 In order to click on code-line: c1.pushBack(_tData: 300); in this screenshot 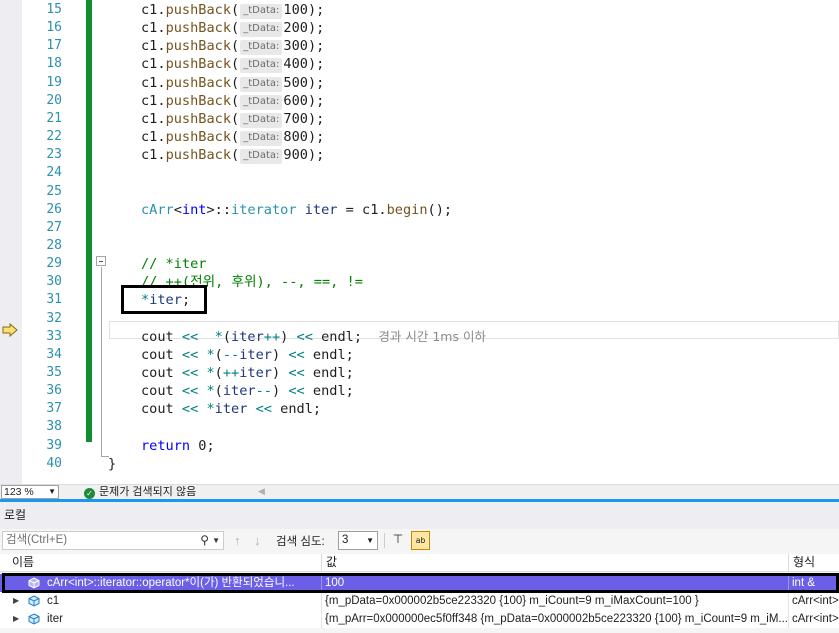, I will do `click(232, 46)`.